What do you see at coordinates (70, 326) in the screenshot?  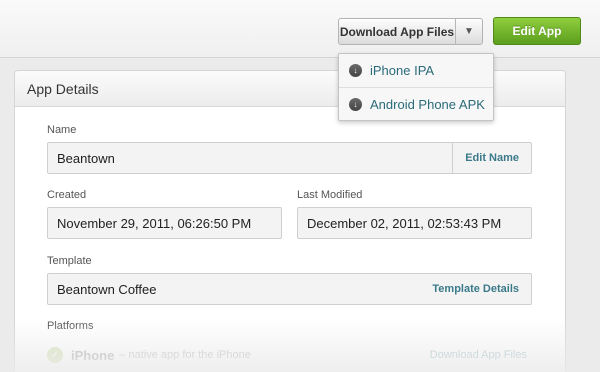 I see `platforms-label: Platforms` at bounding box center [70, 326].